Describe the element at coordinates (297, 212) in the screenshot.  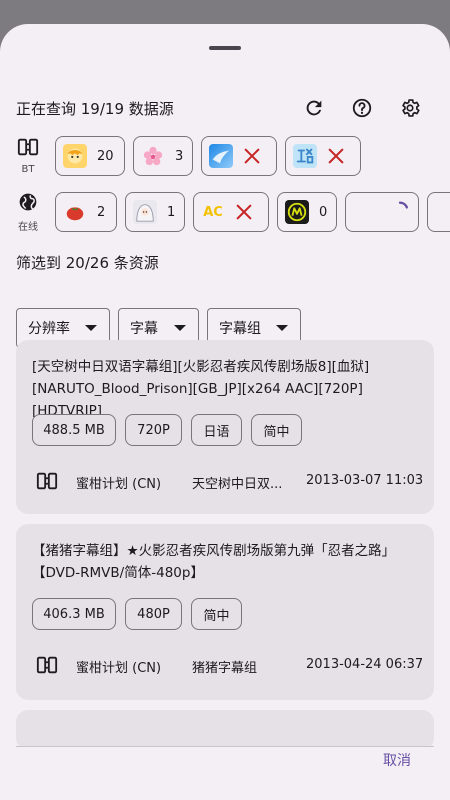
I see `yellow-m-logo` at that location.